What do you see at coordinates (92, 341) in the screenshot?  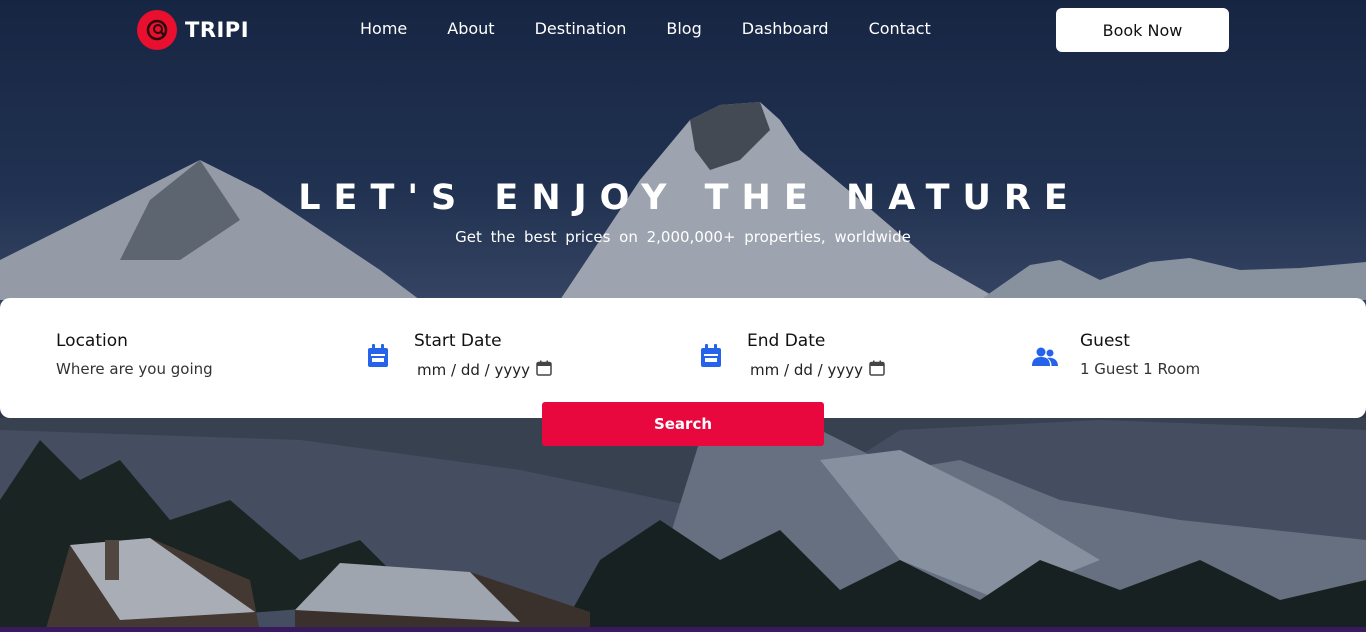 I see `location-label: Location` at bounding box center [92, 341].